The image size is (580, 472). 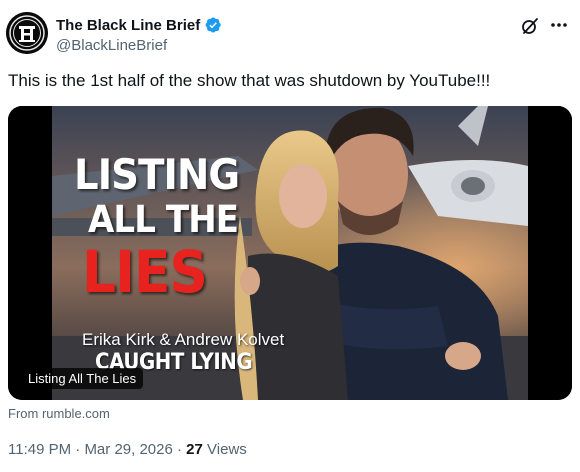 I want to click on tweet-time: 11:49 PM, so click(x=39, y=449).